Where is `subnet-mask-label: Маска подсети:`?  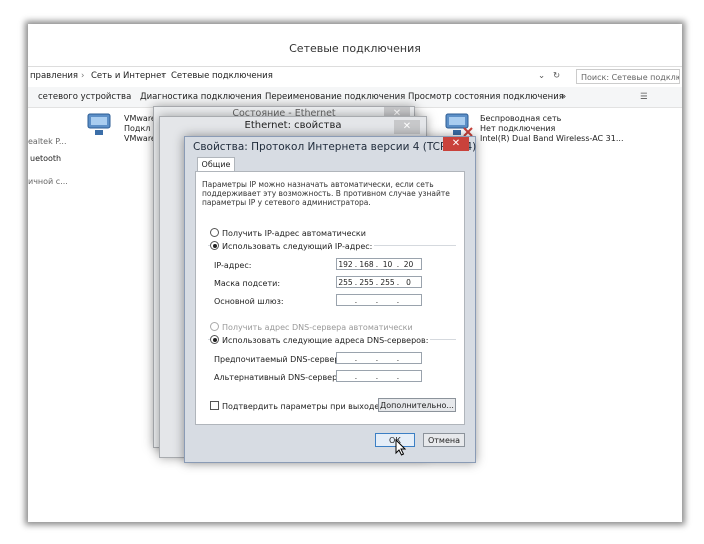
subnet-mask-label: Маска подсети: is located at coordinates (247, 283).